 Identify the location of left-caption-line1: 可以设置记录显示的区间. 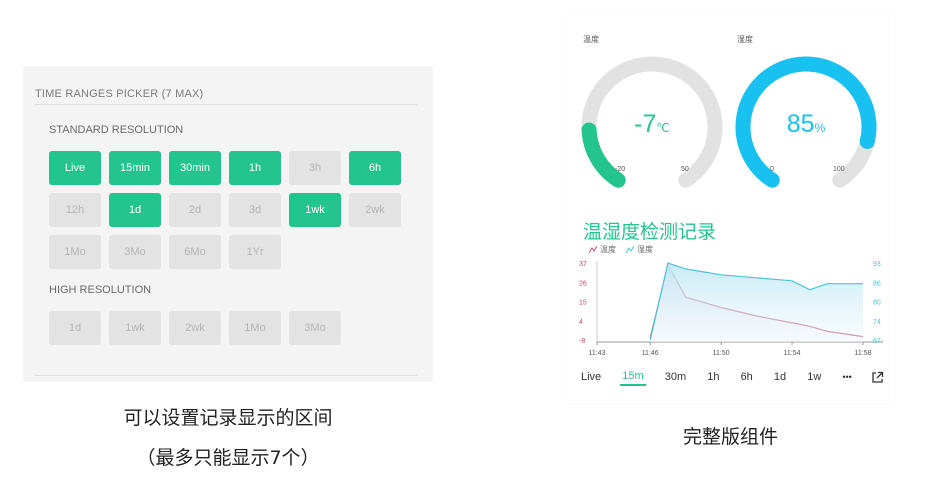
(228, 418).